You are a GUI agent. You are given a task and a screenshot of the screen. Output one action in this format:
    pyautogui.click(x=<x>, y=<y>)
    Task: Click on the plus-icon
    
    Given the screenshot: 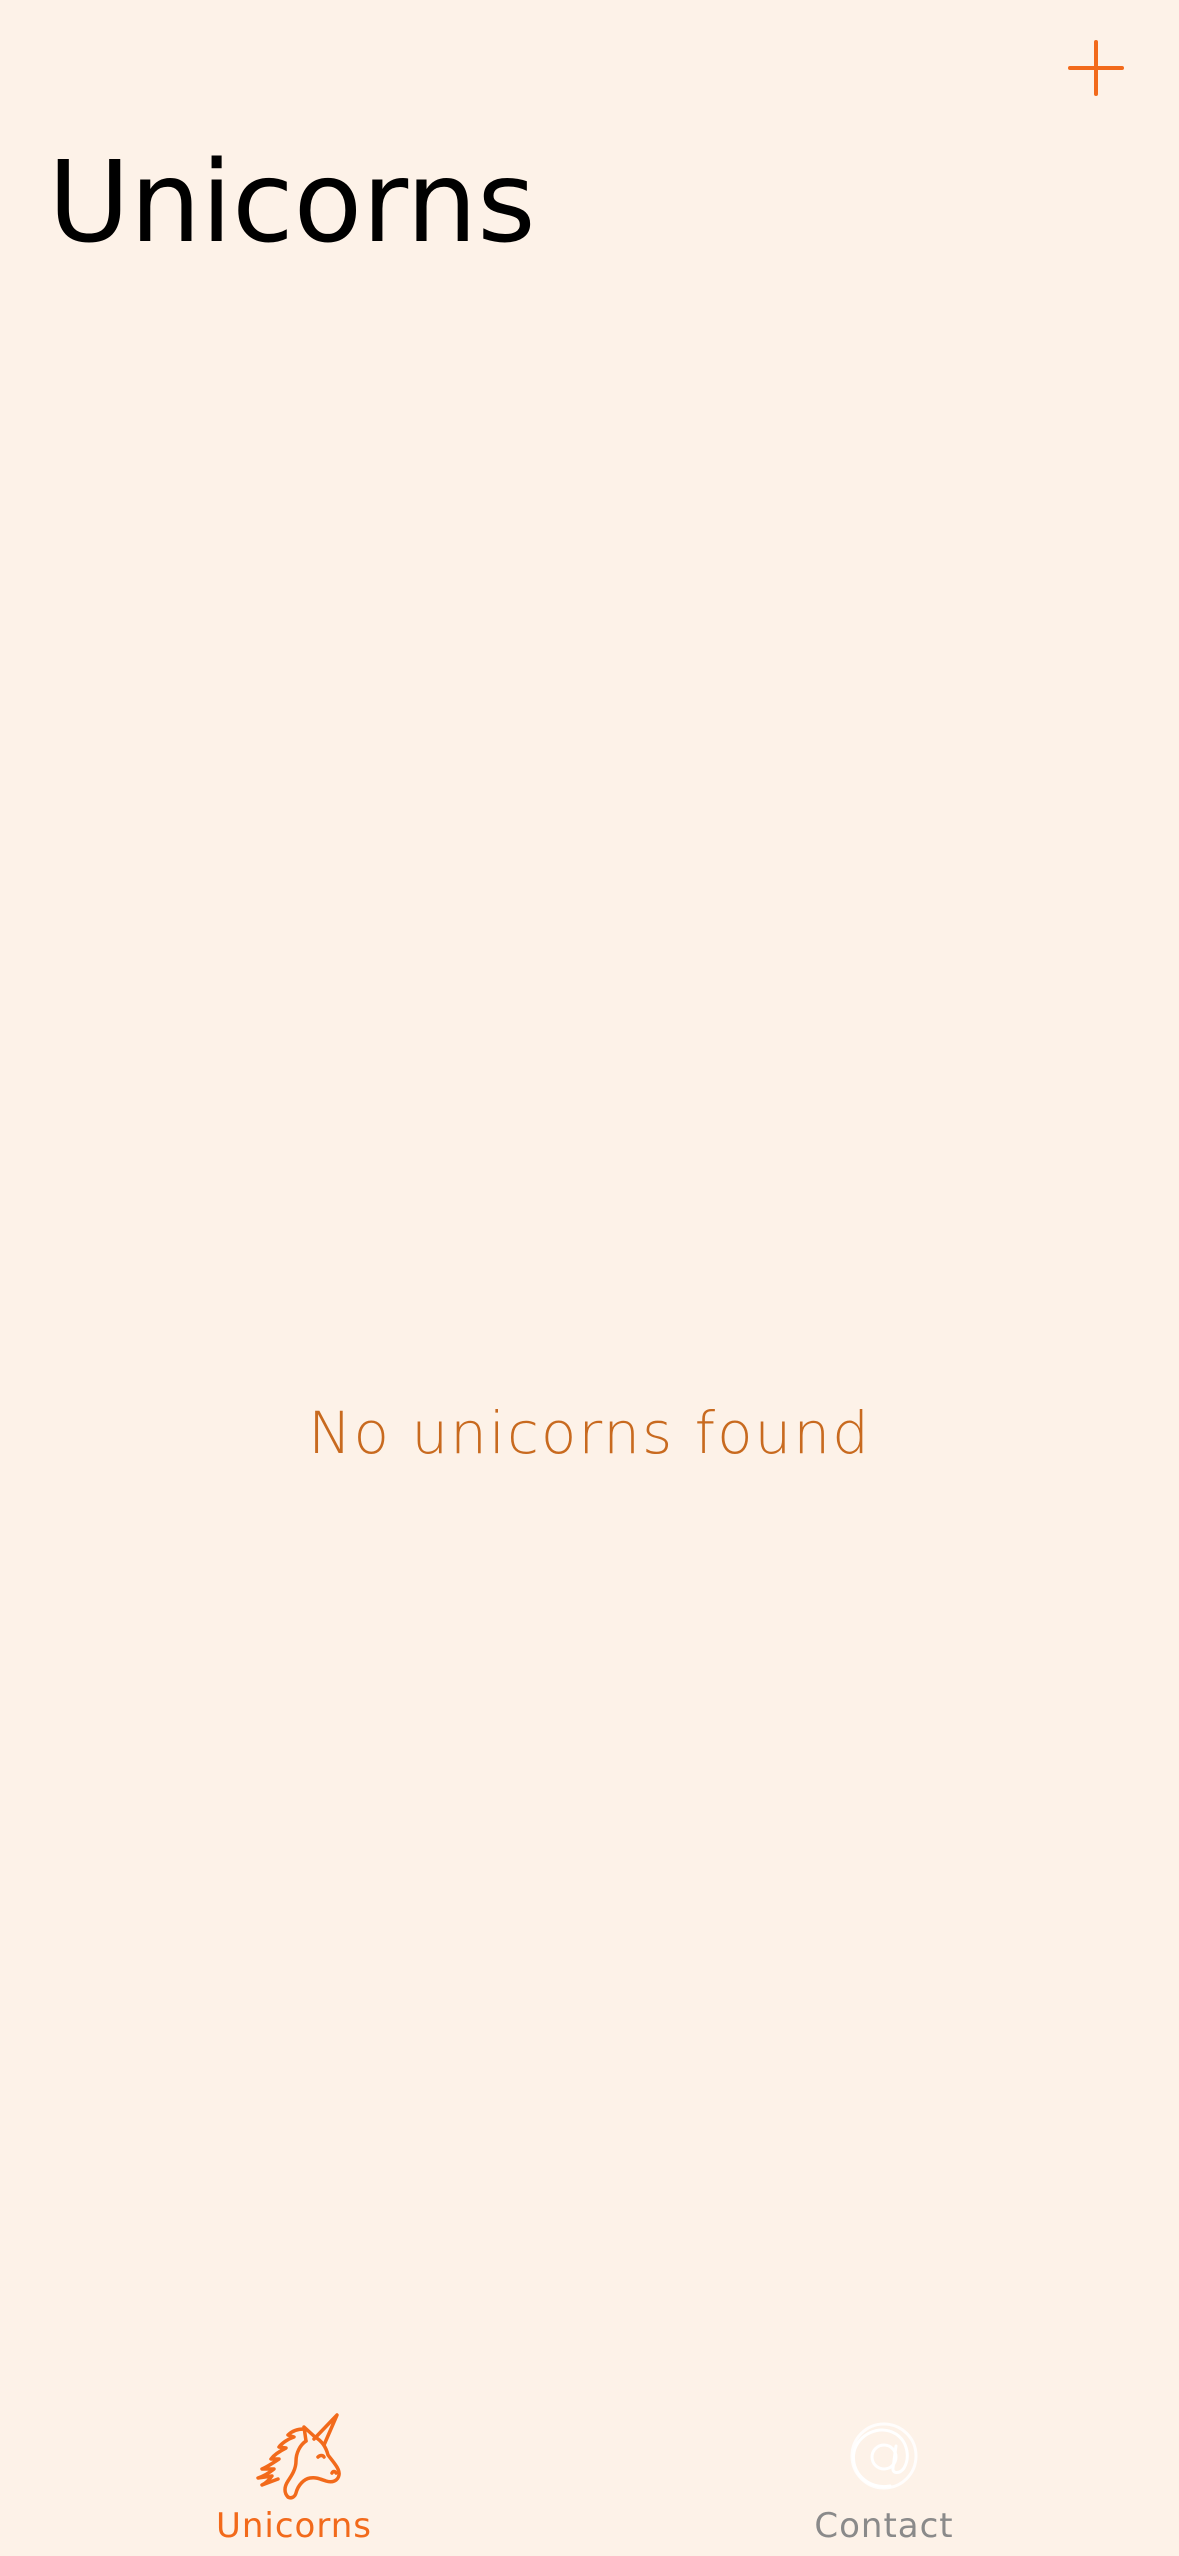 What is the action you would take?
    pyautogui.click(x=1096, y=68)
    